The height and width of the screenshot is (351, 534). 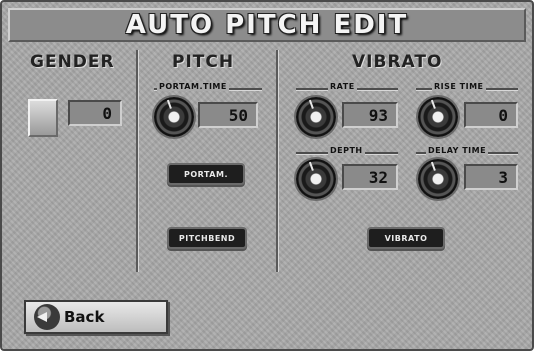 What do you see at coordinates (459, 86) in the screenshot?
I see `rise-time-label: RISE TIME` at bounding box center [459, 86].